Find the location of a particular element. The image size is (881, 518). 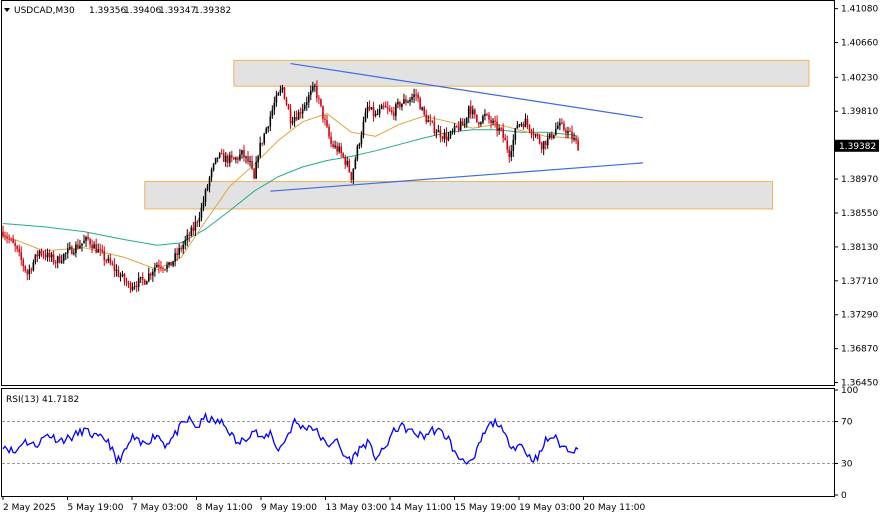

y-tick-label: 1.38550 is located at coordinates (859, 214).